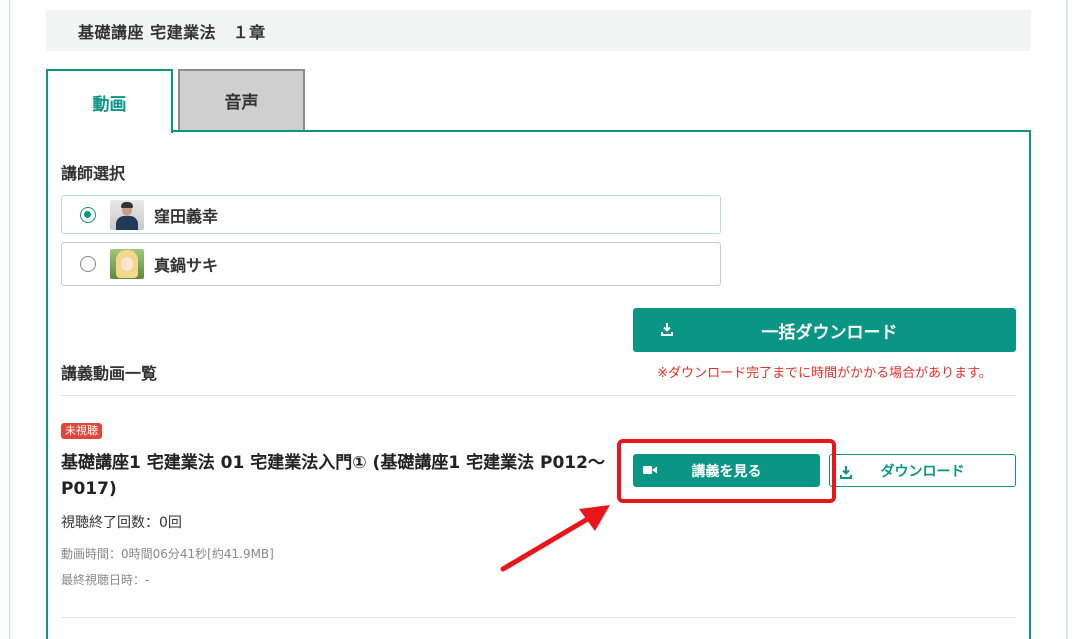 This screenshot has width=1076, height=639. What do you see at coordinates (81, 431) in the screenshot?
I see `status-badge: 未視聴` at bounding box center [81, 431].